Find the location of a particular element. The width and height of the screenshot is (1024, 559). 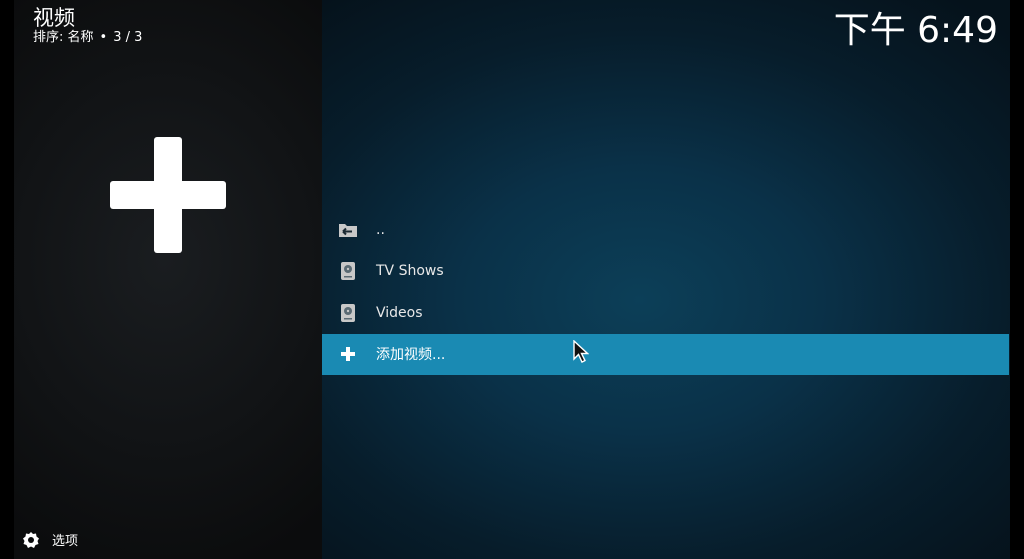

list-item-parent-folder: .. is located at coordinates (665, 230).